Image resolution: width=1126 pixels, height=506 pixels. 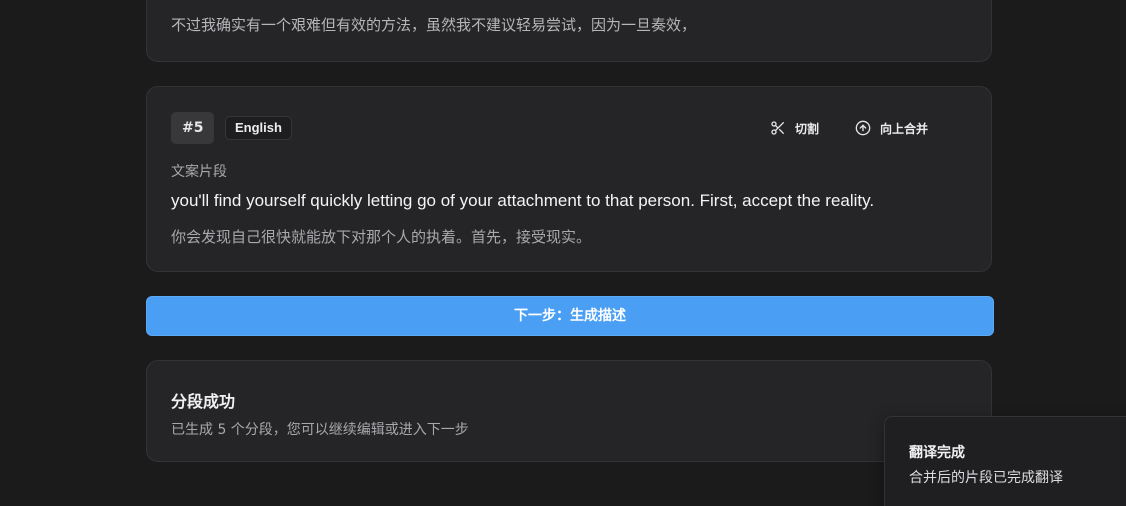 I want to click on translation-complete-toast: 翻译完成 合并后的片段已完成翻译, so click(x=1005, y=461).